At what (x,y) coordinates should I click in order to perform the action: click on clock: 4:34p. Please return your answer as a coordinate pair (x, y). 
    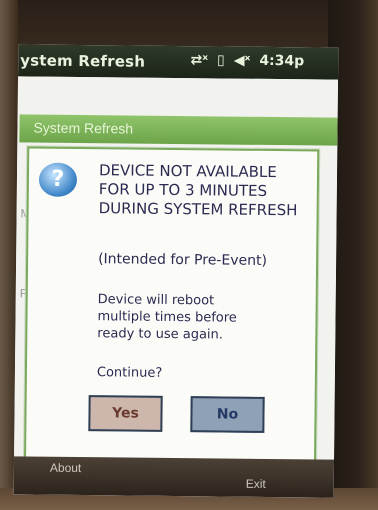
    Looking at the image, I should click on (281, 61).